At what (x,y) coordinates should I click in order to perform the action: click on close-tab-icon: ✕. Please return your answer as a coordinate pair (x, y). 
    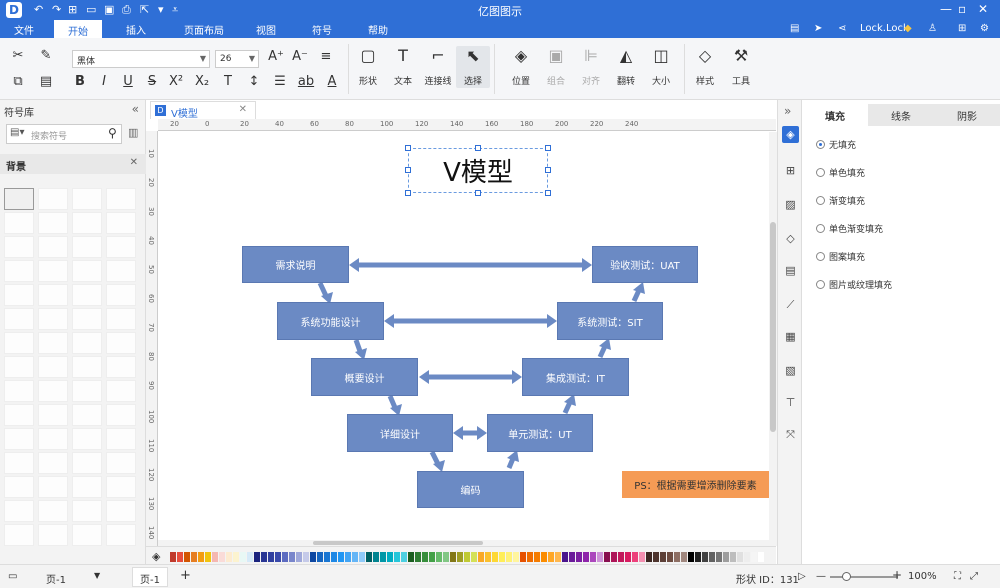
    Looking at the image, I should click on (243, 109).